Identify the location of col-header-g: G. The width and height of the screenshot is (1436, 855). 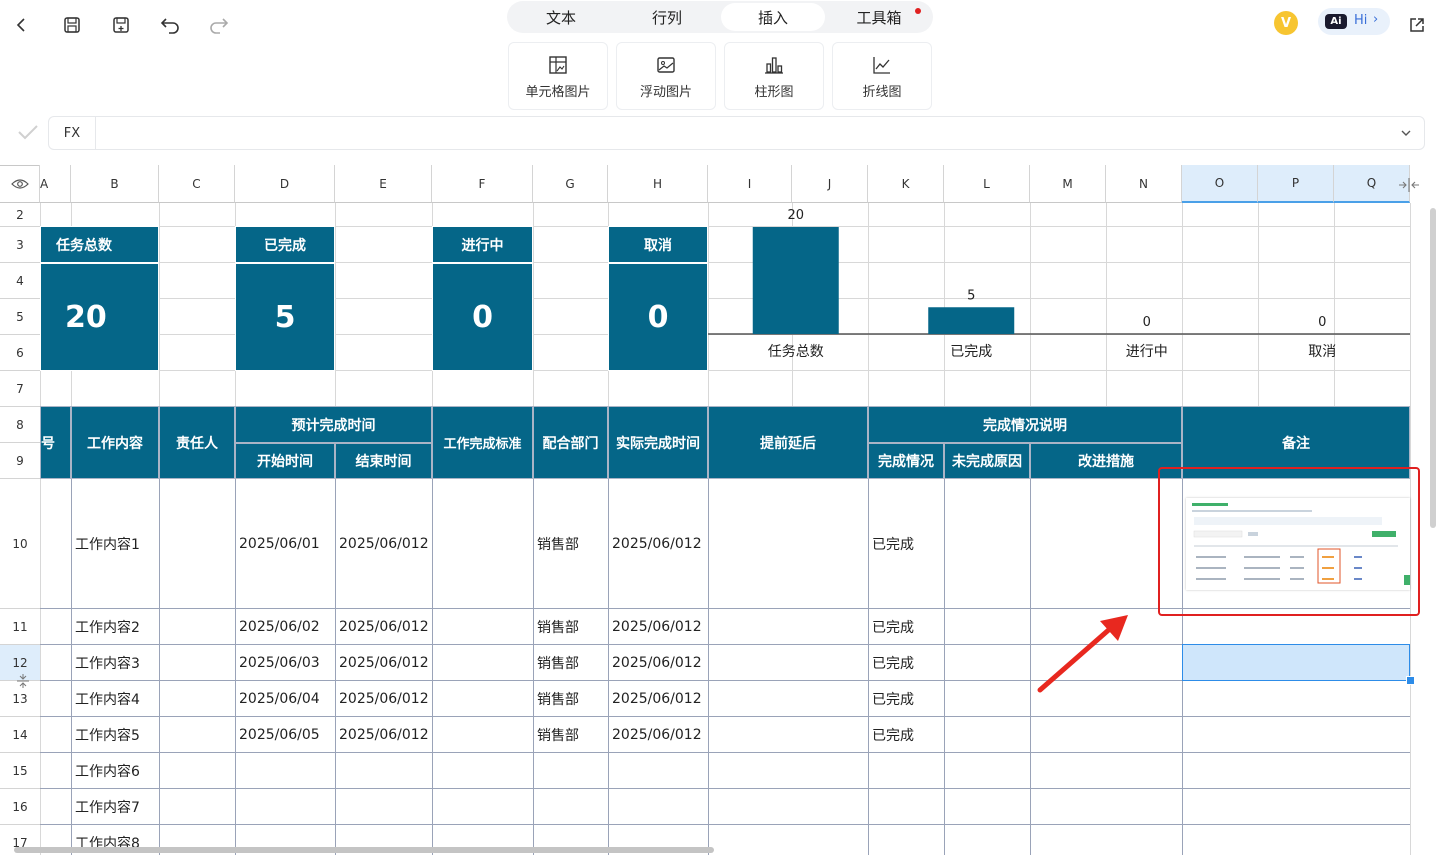
(570, 184).